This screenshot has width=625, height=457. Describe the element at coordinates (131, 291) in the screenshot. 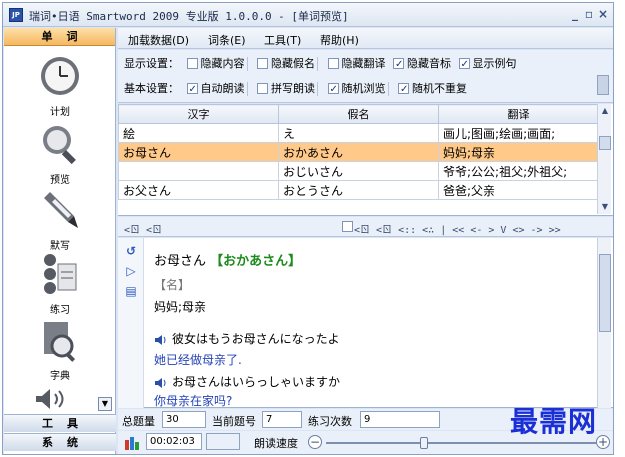

I see `copy-icon: ▤` at that location.